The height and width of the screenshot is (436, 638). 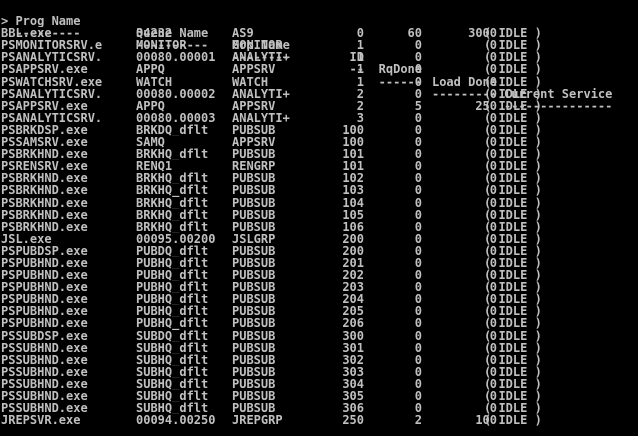 What do you see at coordinates (353, 396) in the screenshot?
I see `id-cell: 305` at bounding box center [353, 396].